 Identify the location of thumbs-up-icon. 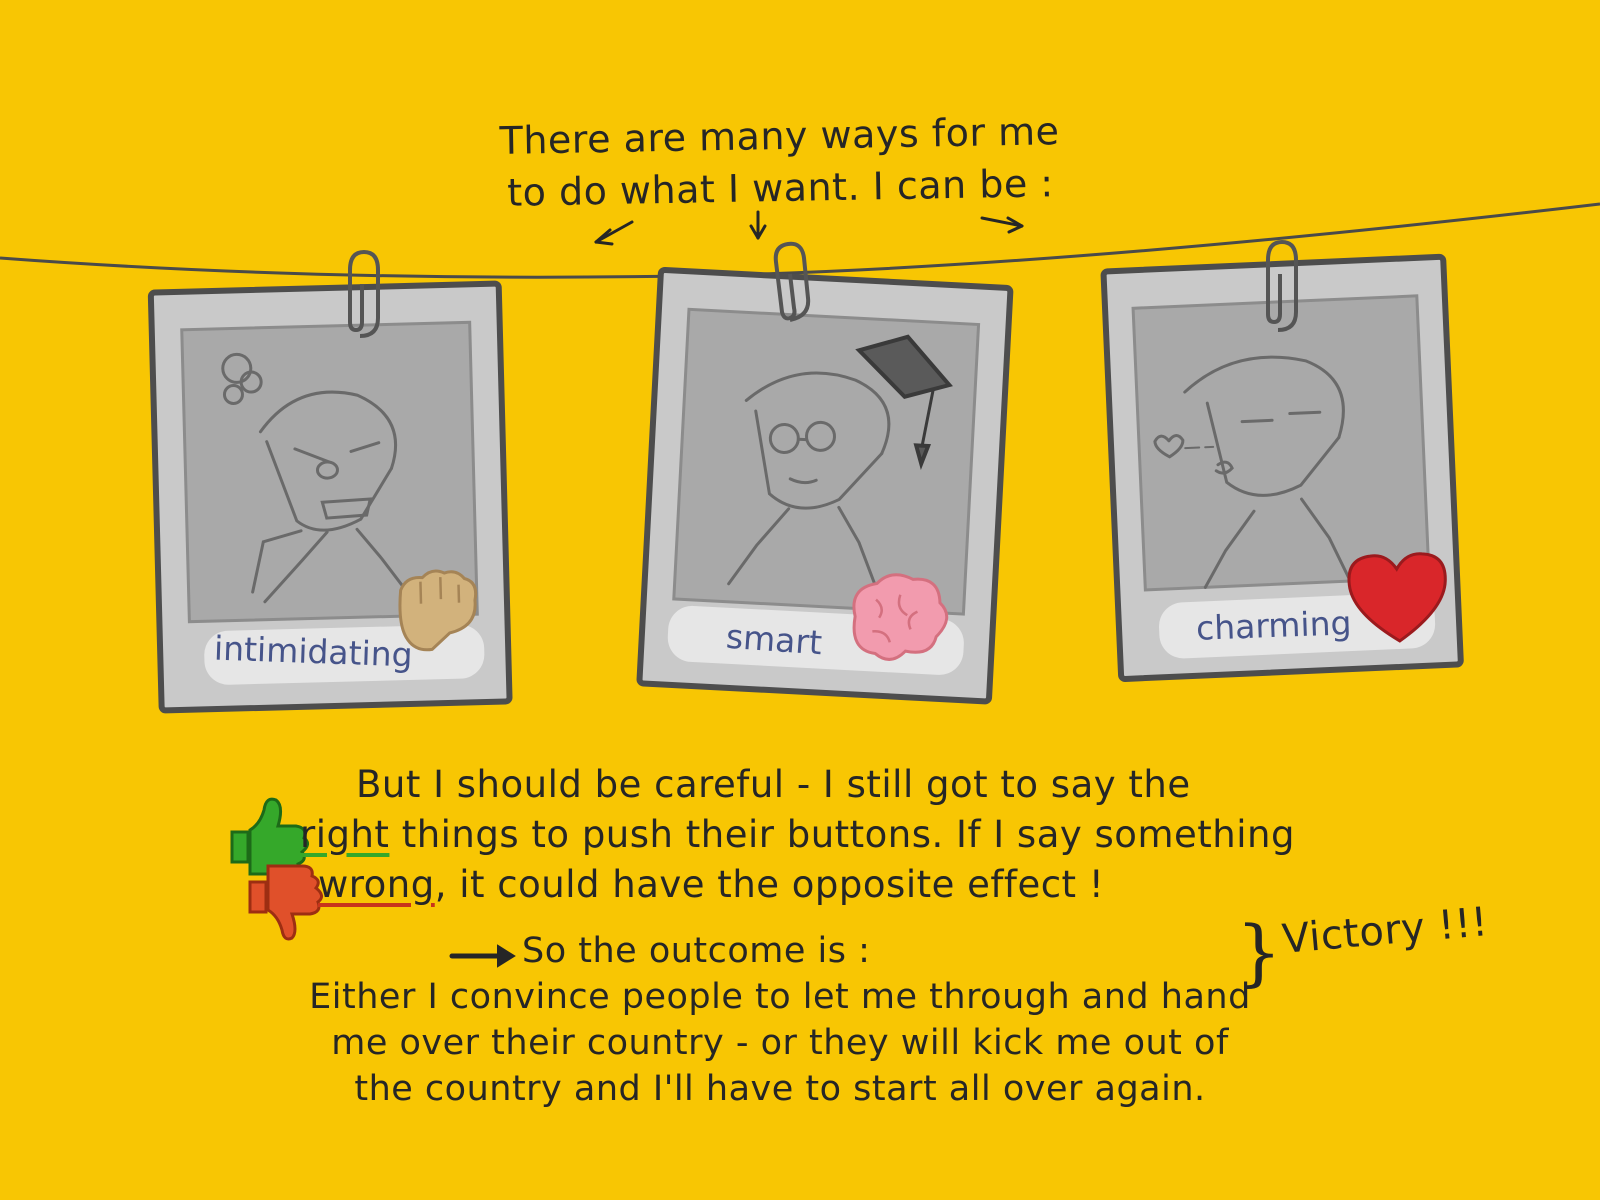
(269, 836).